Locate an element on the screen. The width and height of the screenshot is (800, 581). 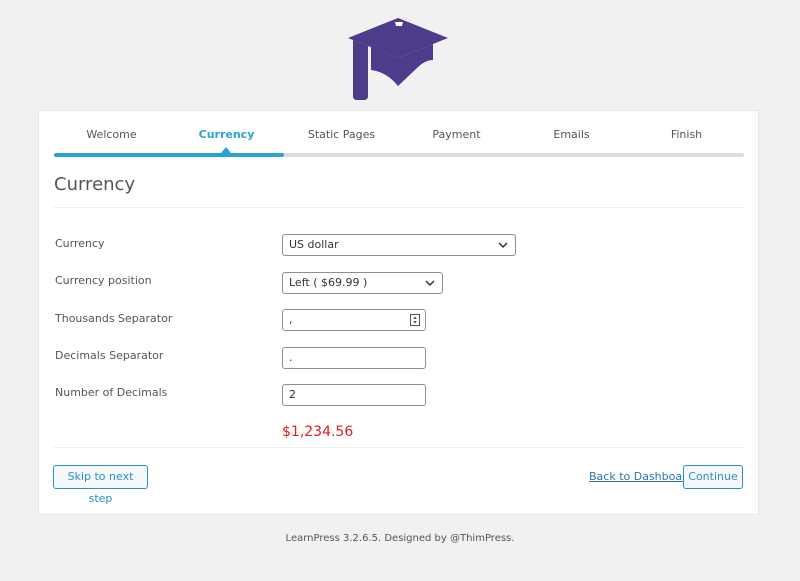
step-label: Currency is located at coordinates (226, 134).